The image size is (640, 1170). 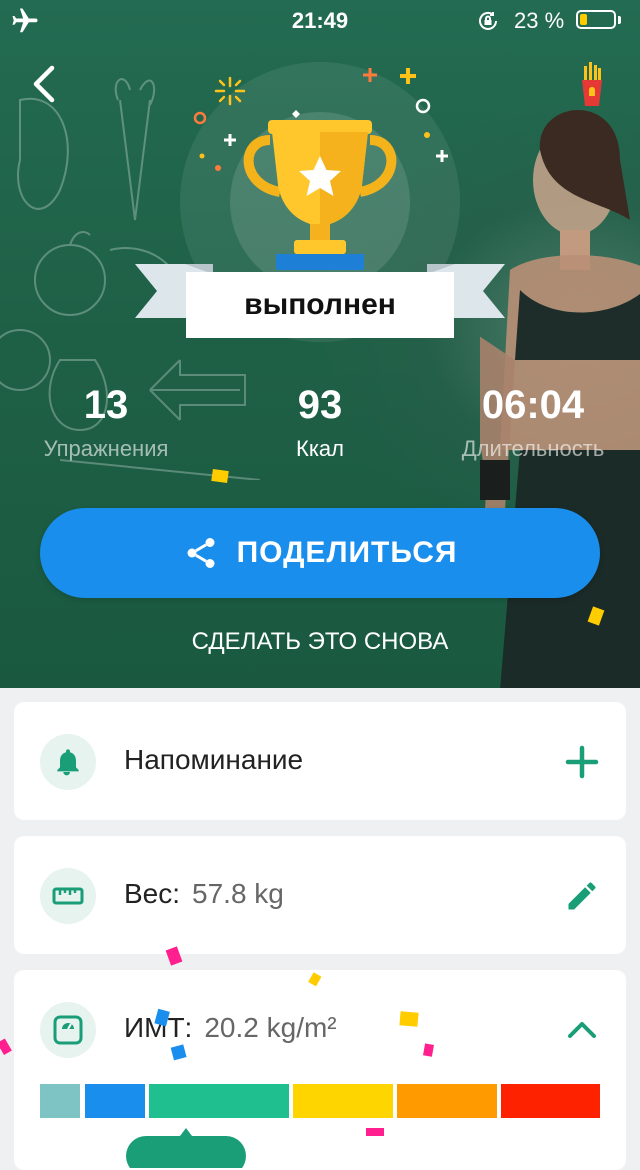 I want to click on reminder-icon-circle, so click(x=68, y=762).